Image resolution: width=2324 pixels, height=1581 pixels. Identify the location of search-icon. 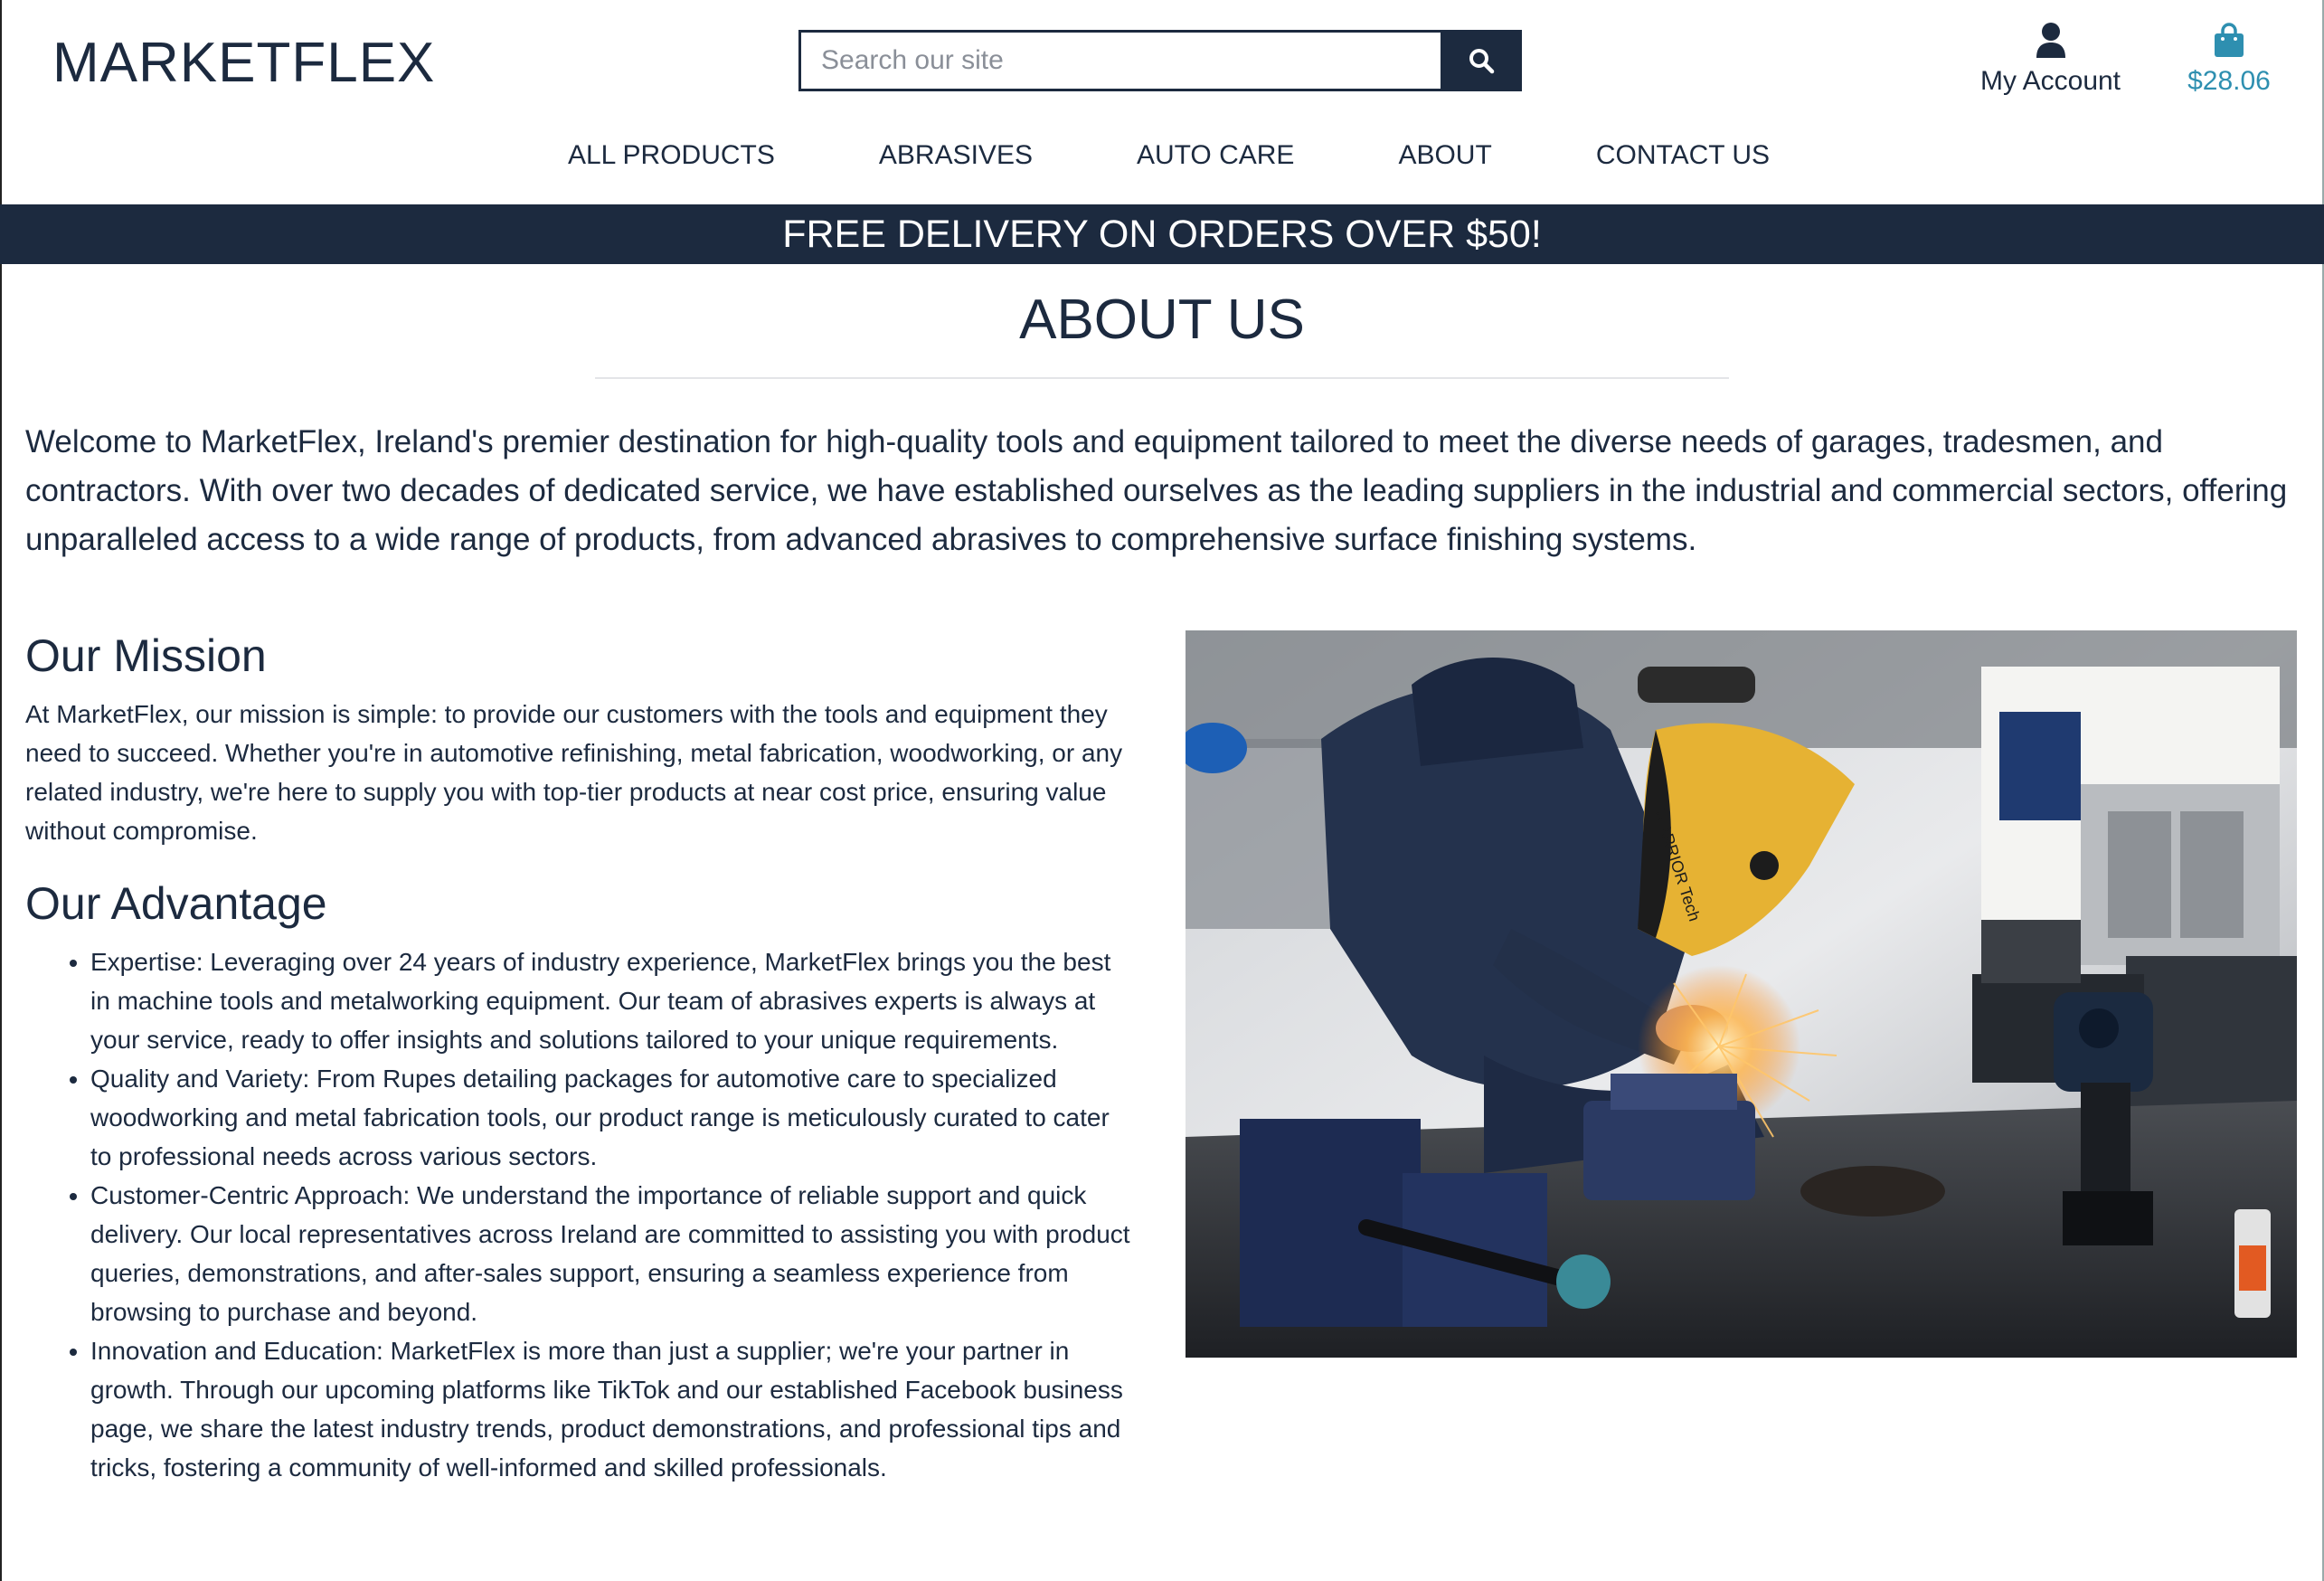
(1482, 61).